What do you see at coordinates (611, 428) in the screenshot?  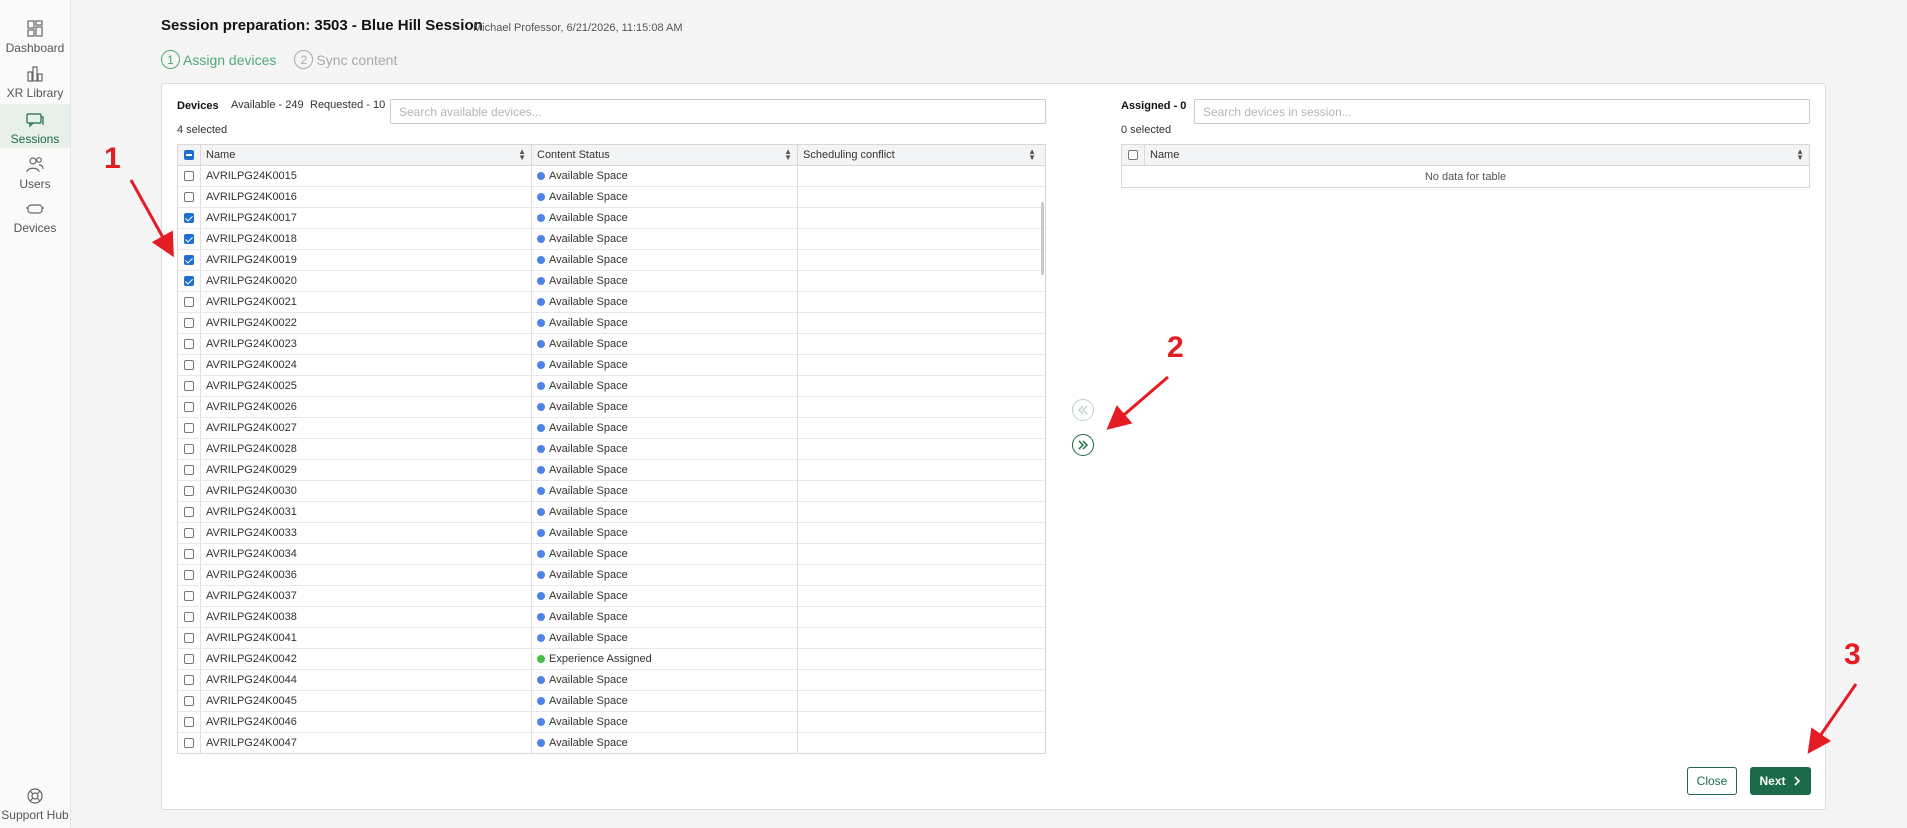 I see `table-row: AVRILPG24K0027 Available Space` at bounding box center [611, 428].